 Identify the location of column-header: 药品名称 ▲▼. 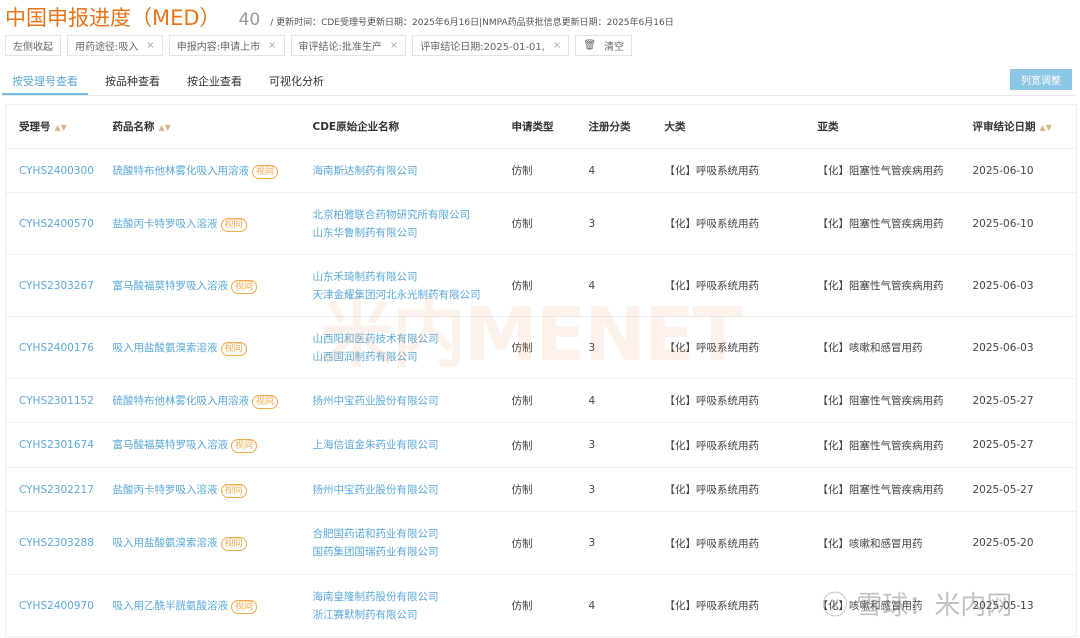
(212, 126).